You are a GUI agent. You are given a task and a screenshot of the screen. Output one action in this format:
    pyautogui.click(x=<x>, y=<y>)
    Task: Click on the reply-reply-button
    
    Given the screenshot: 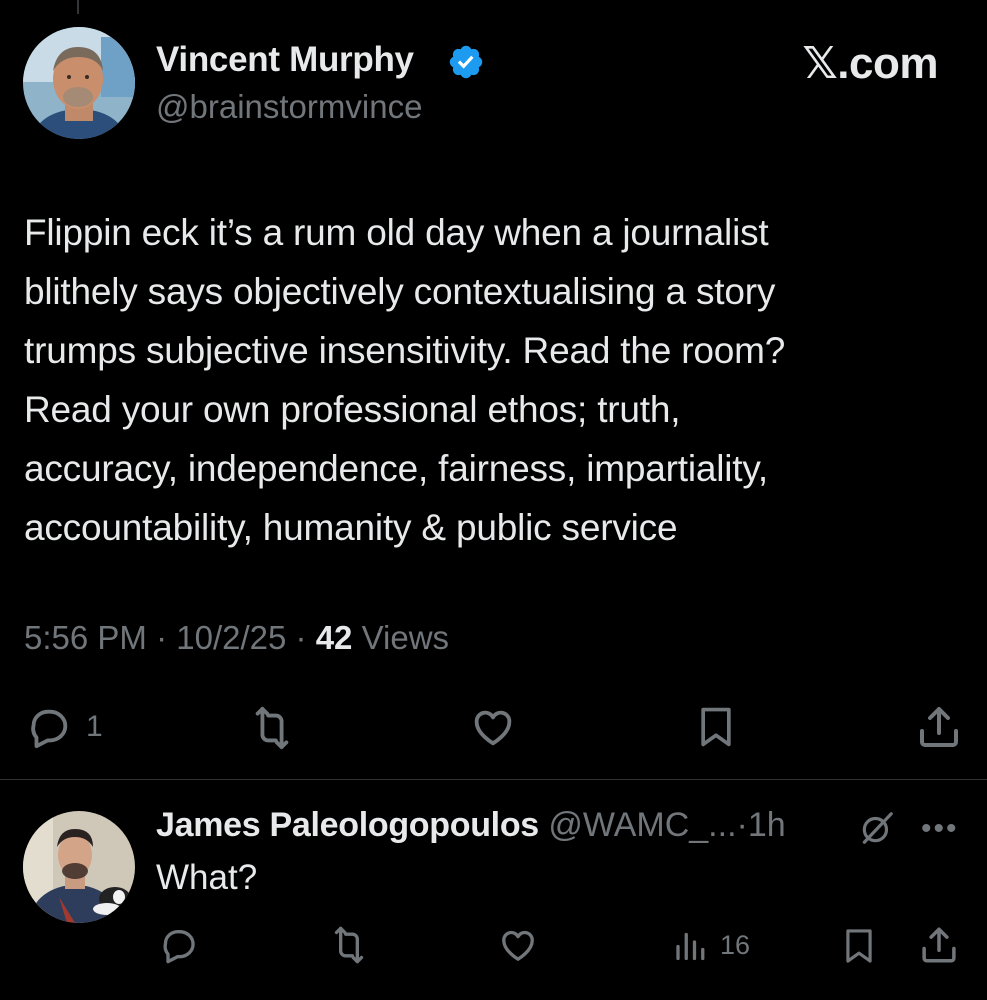 What is the action you would take?
    pyautogui.click(x=178, y=945)
    